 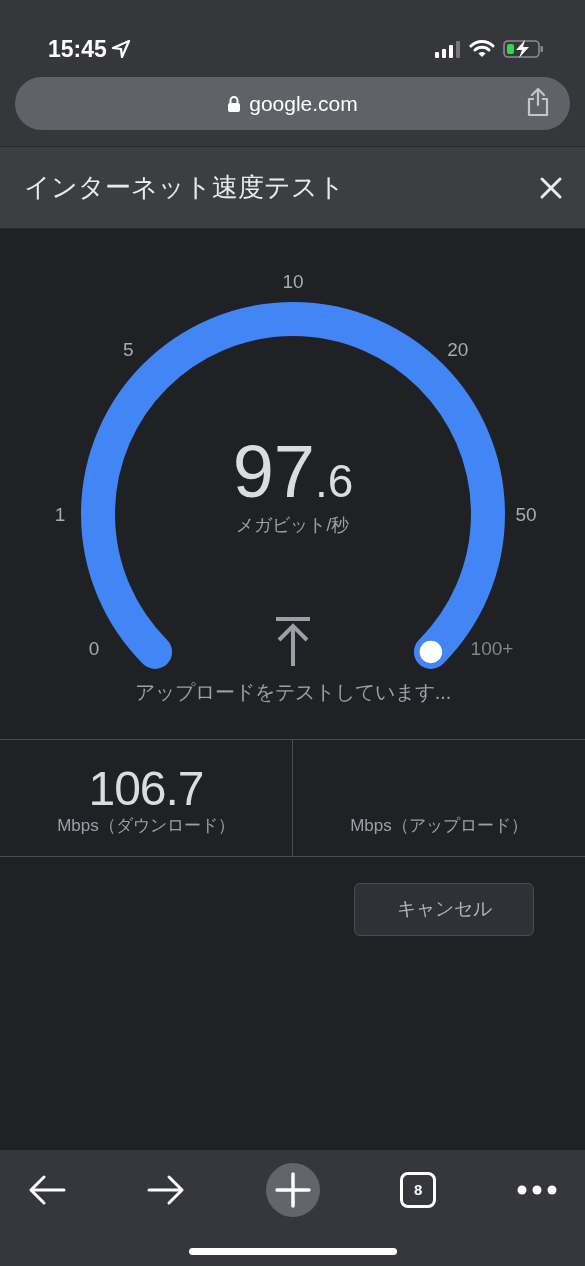 What do you see at coordinates (439, 825) in the screenshot?
I see `result-label: Mbps（アップロード）` at bounding box center [439, 825].